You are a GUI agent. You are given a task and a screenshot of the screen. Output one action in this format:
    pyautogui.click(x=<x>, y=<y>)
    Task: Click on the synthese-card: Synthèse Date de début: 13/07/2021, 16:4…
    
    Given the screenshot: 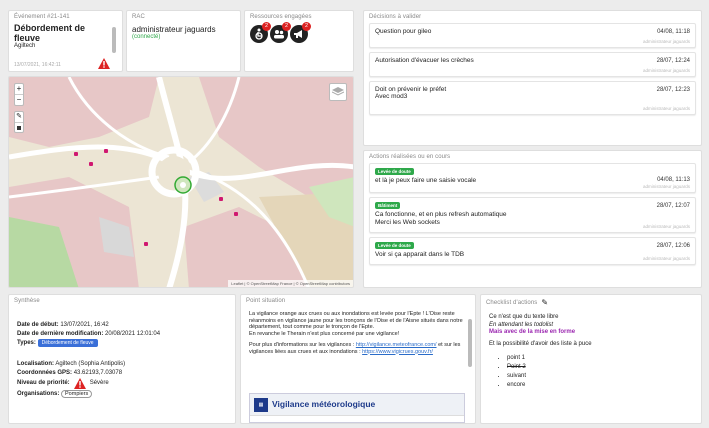 What is the action you would take?
    pyautogui.click(x=122, y=359)
    